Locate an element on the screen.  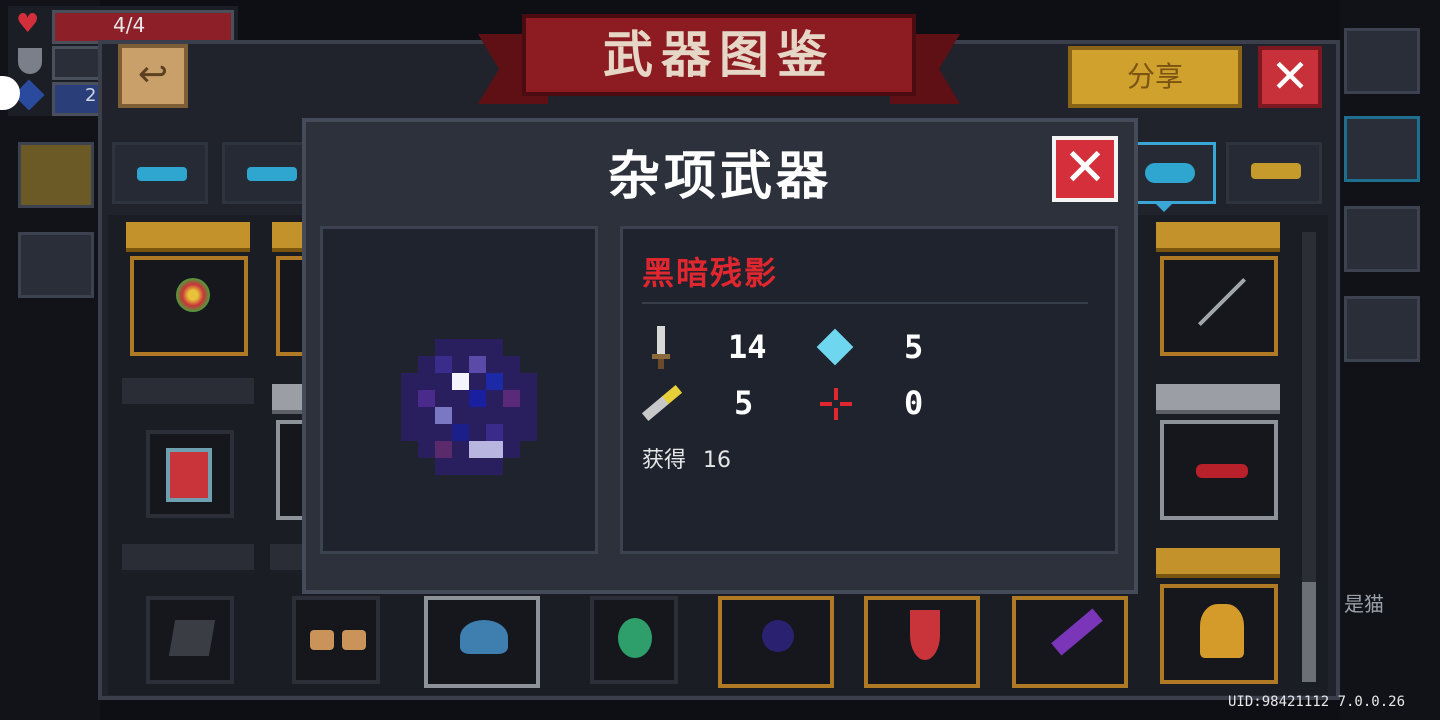
weapon-slot-shield is located at coordinates (190, 474).